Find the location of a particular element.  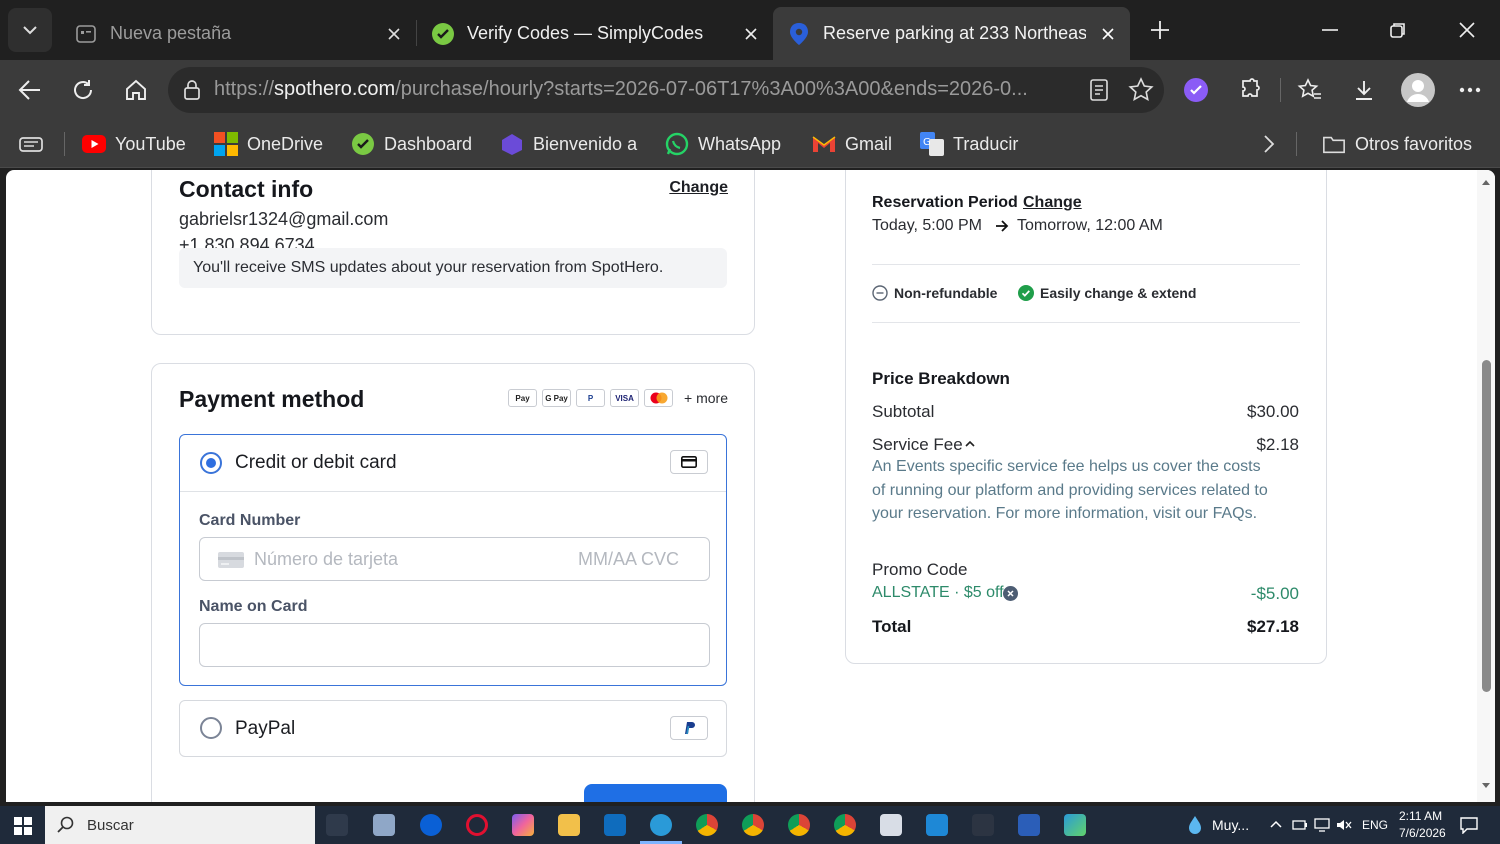

confirm-button is located at coordinates (655, 793).